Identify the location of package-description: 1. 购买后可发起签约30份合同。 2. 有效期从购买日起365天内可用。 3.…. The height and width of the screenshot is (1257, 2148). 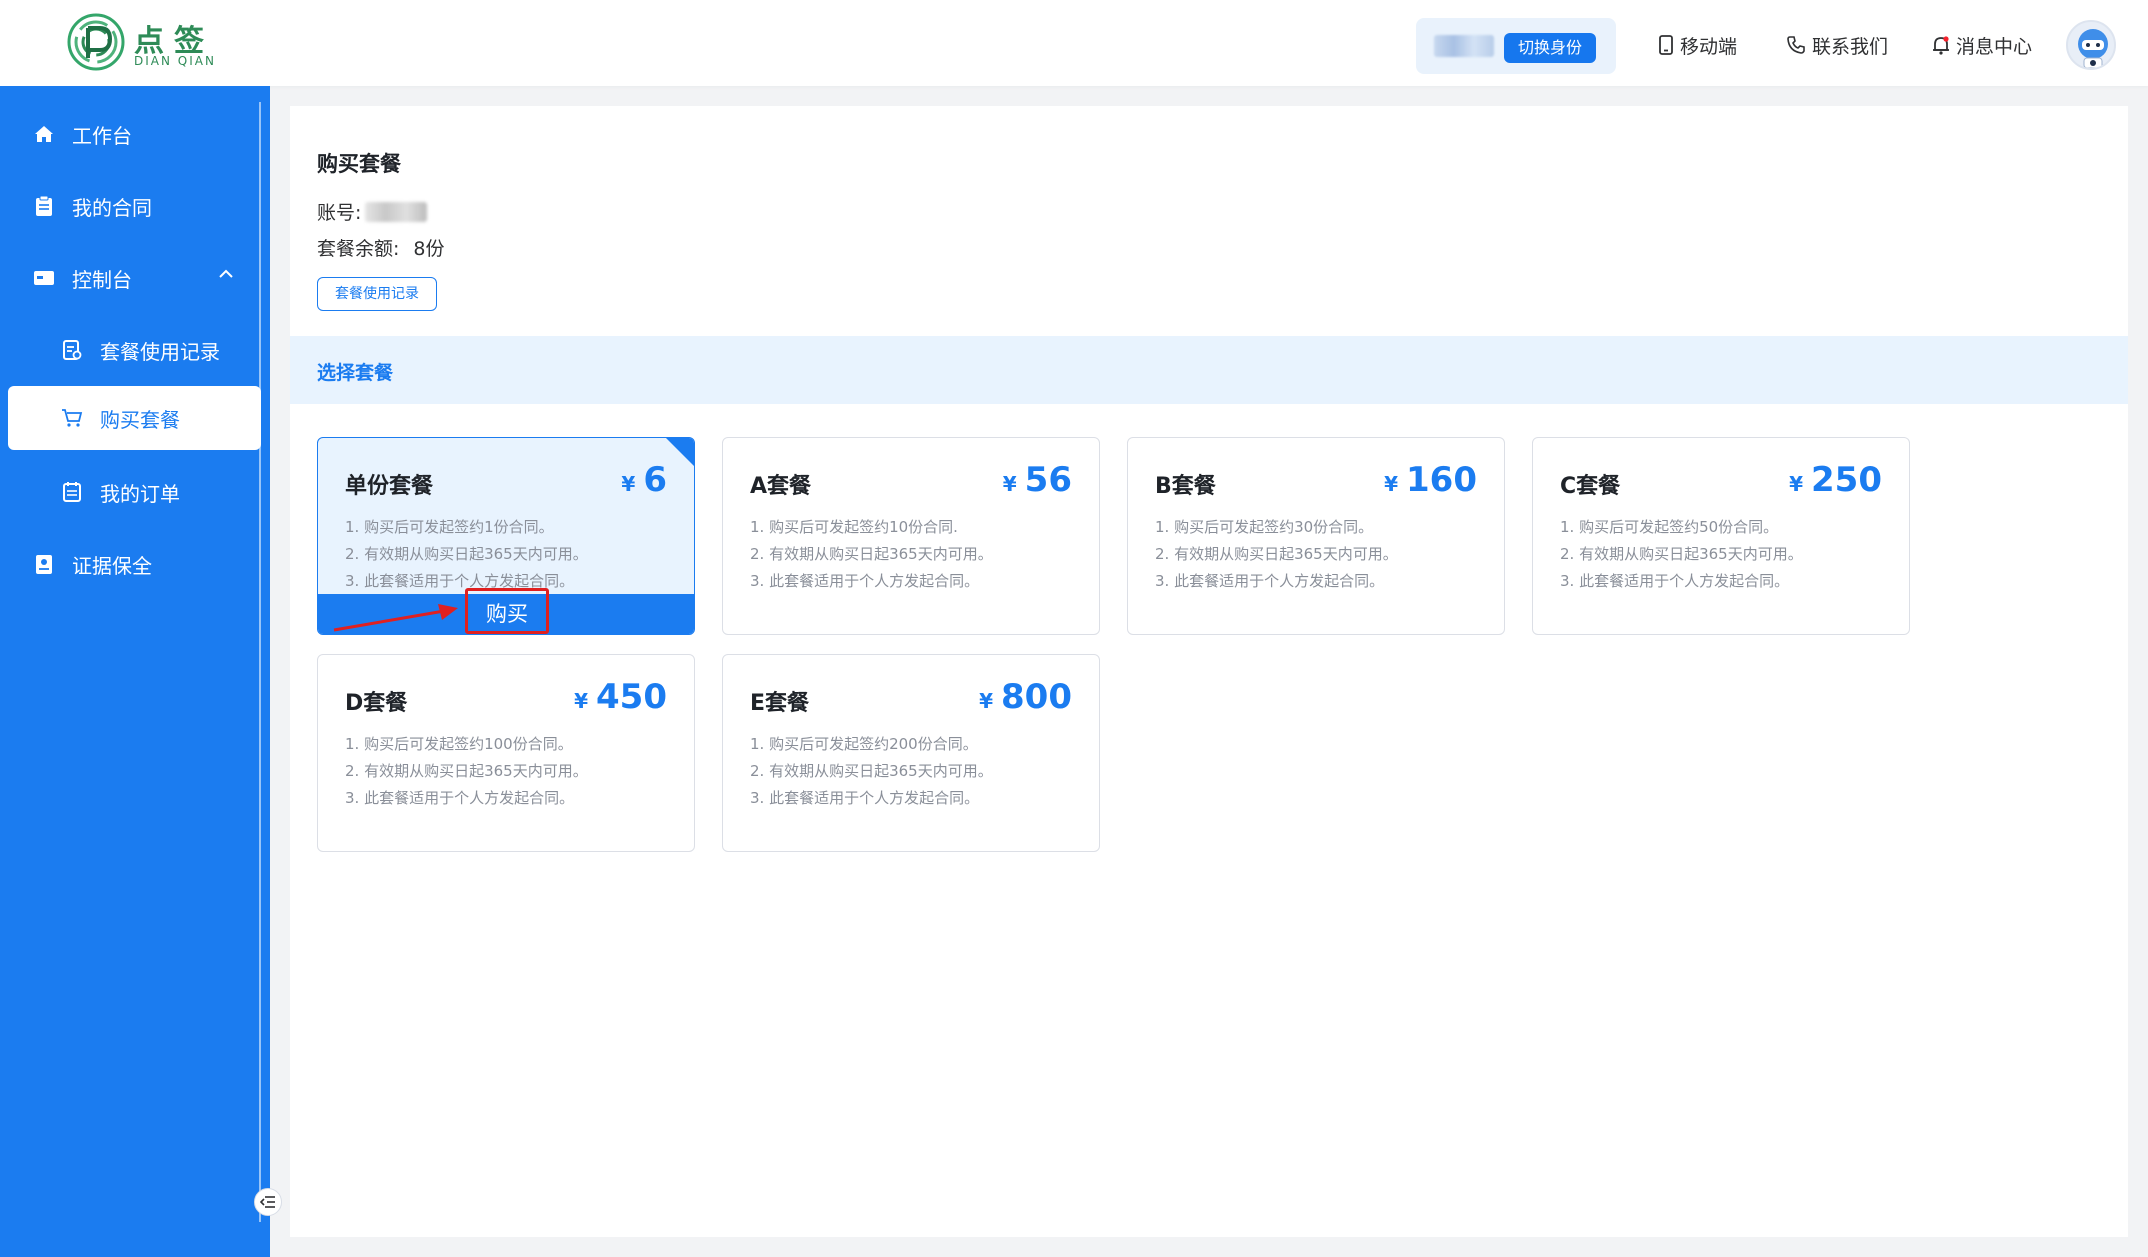
(1276, 554).